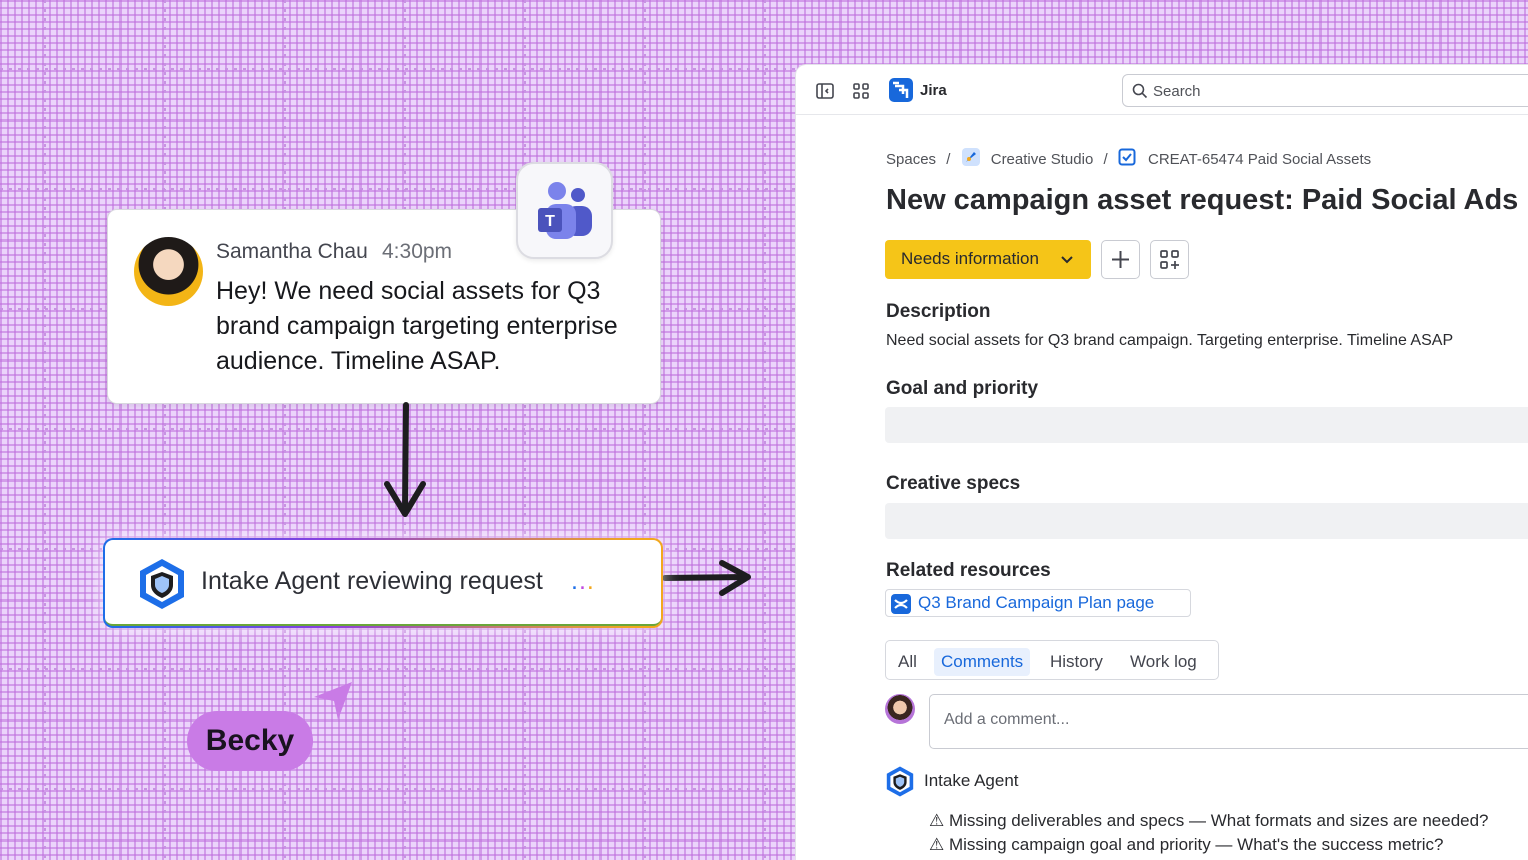  Describe the element at coordinates (911, 159) in the screenshot. I see `breadcrumb-spaces: Spaces` at that location.